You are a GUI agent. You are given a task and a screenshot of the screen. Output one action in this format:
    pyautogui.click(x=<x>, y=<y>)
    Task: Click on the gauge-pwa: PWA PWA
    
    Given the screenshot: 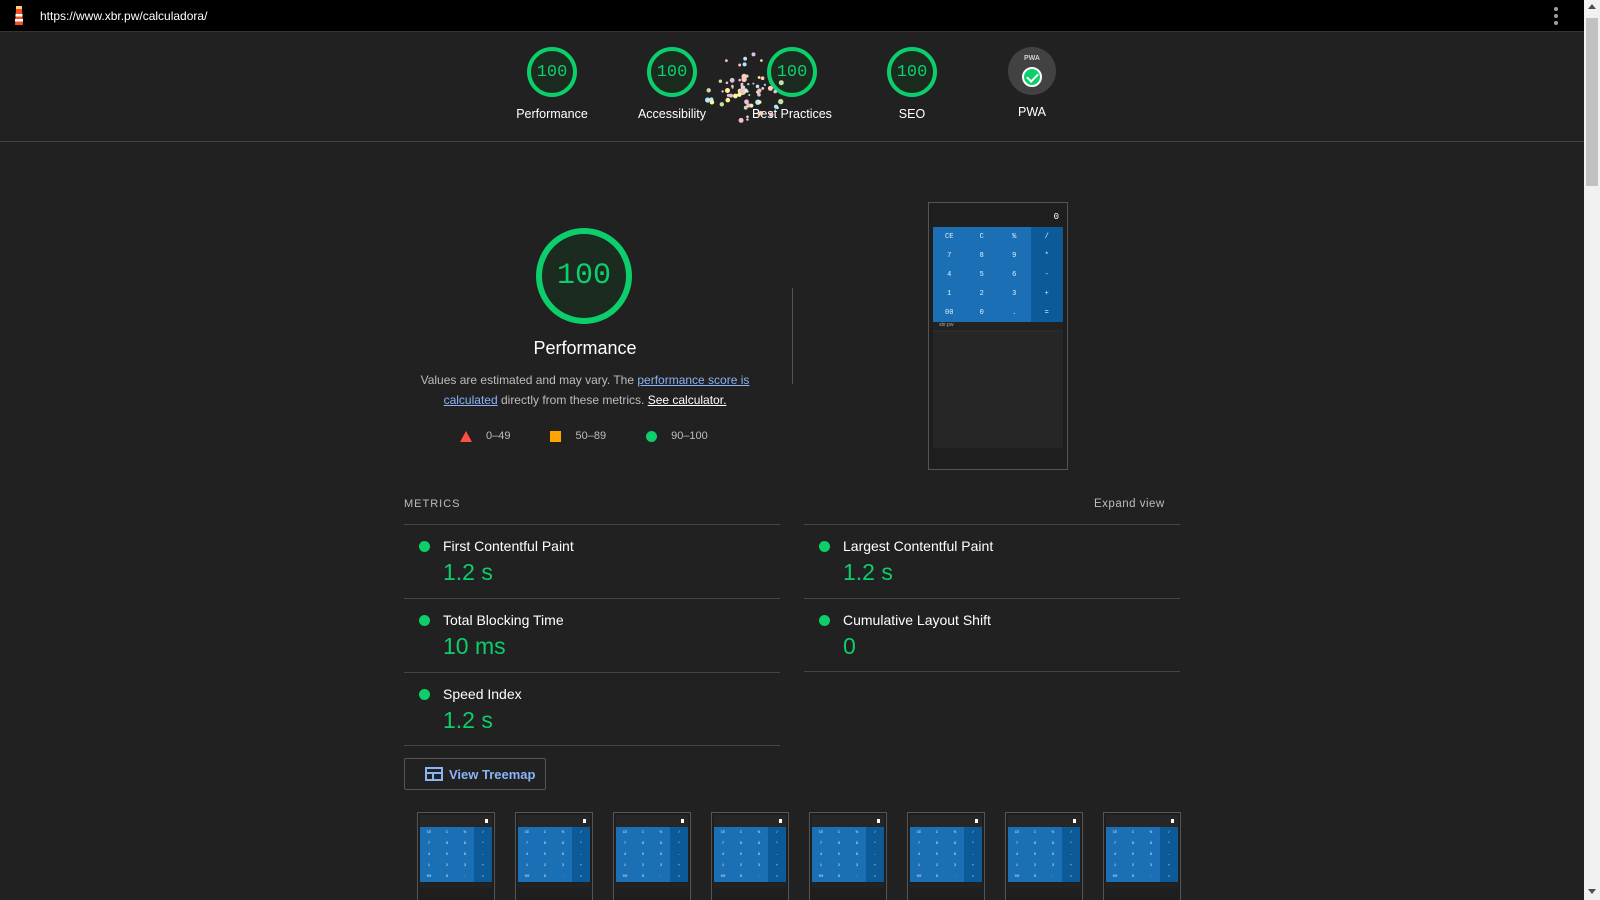 What is the action you would take?
    pyautogui.click(x=1032, y=83)
    